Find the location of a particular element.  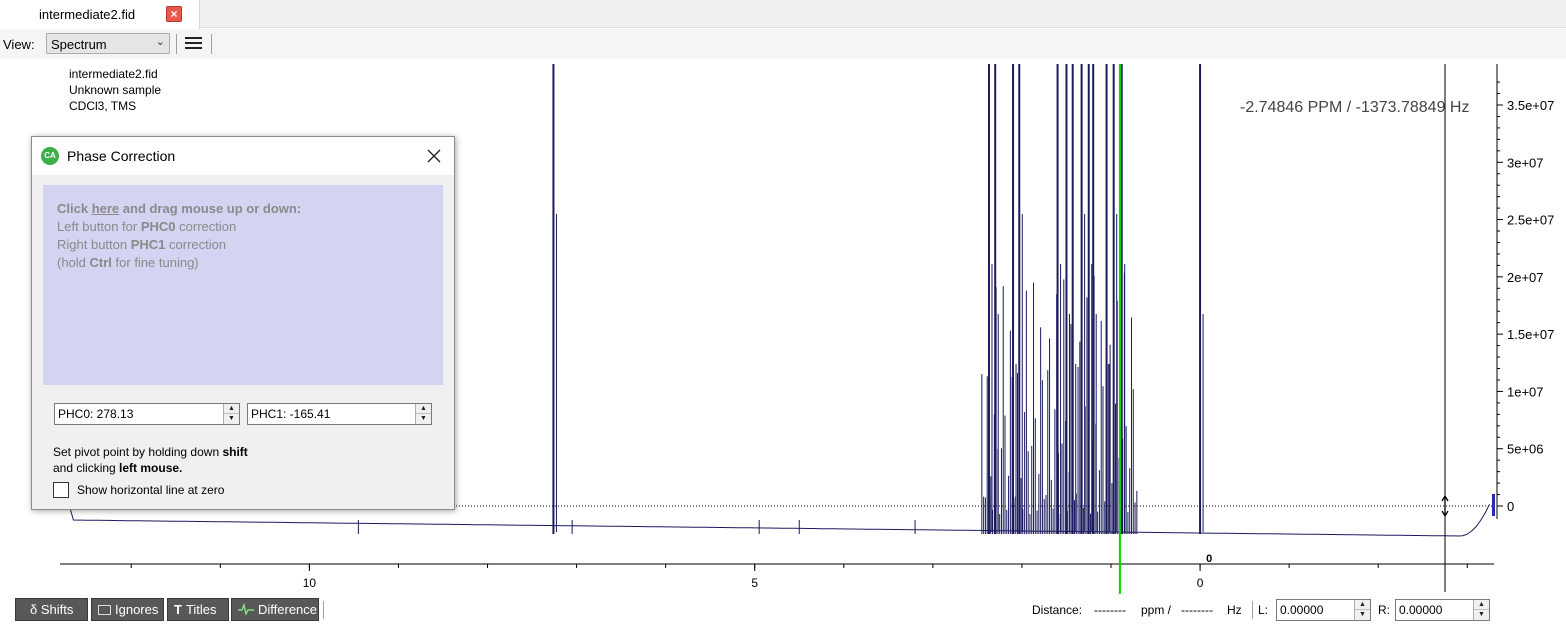

titles-button: T Titles is located at coordinates (198, 609).